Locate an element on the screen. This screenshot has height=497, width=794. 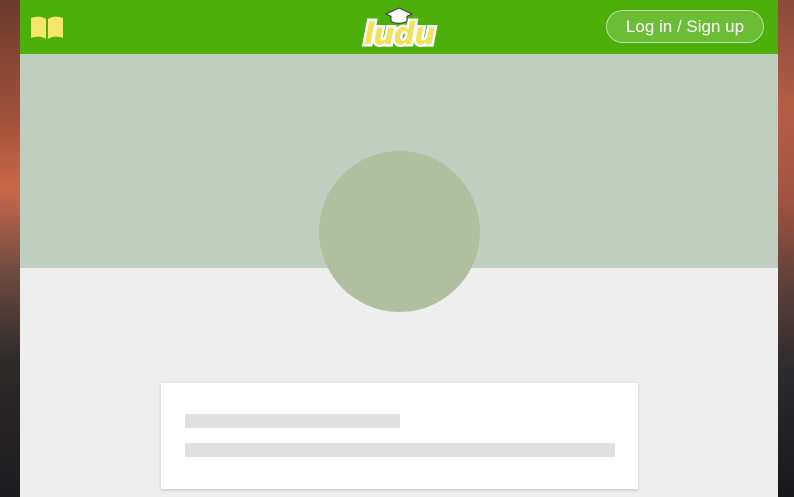
desktop-background-right is located at coordinates (786, 248).